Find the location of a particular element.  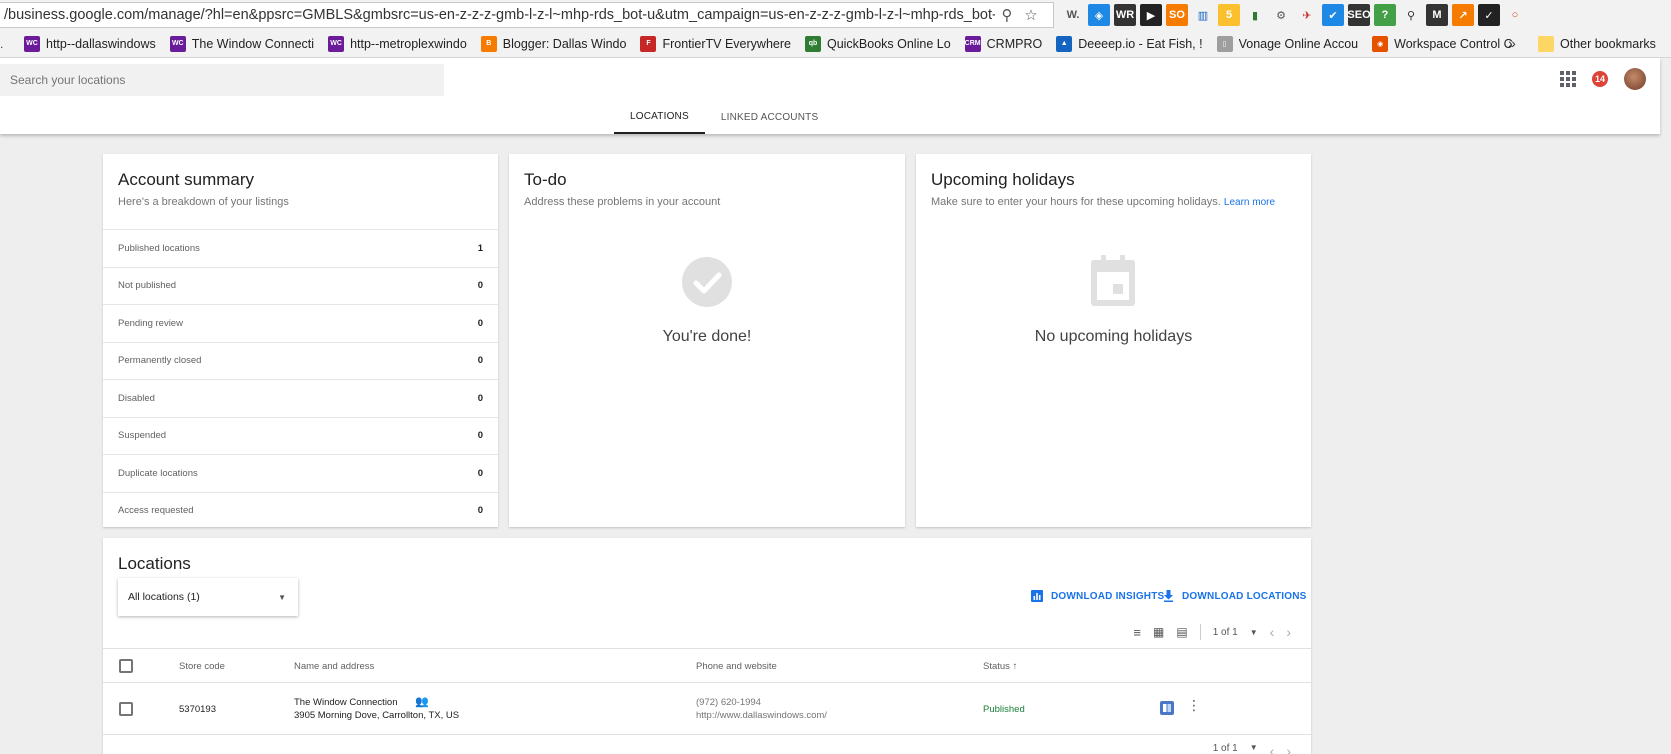

summary-row: Access requested 0 is located at coordinates (300, 510).